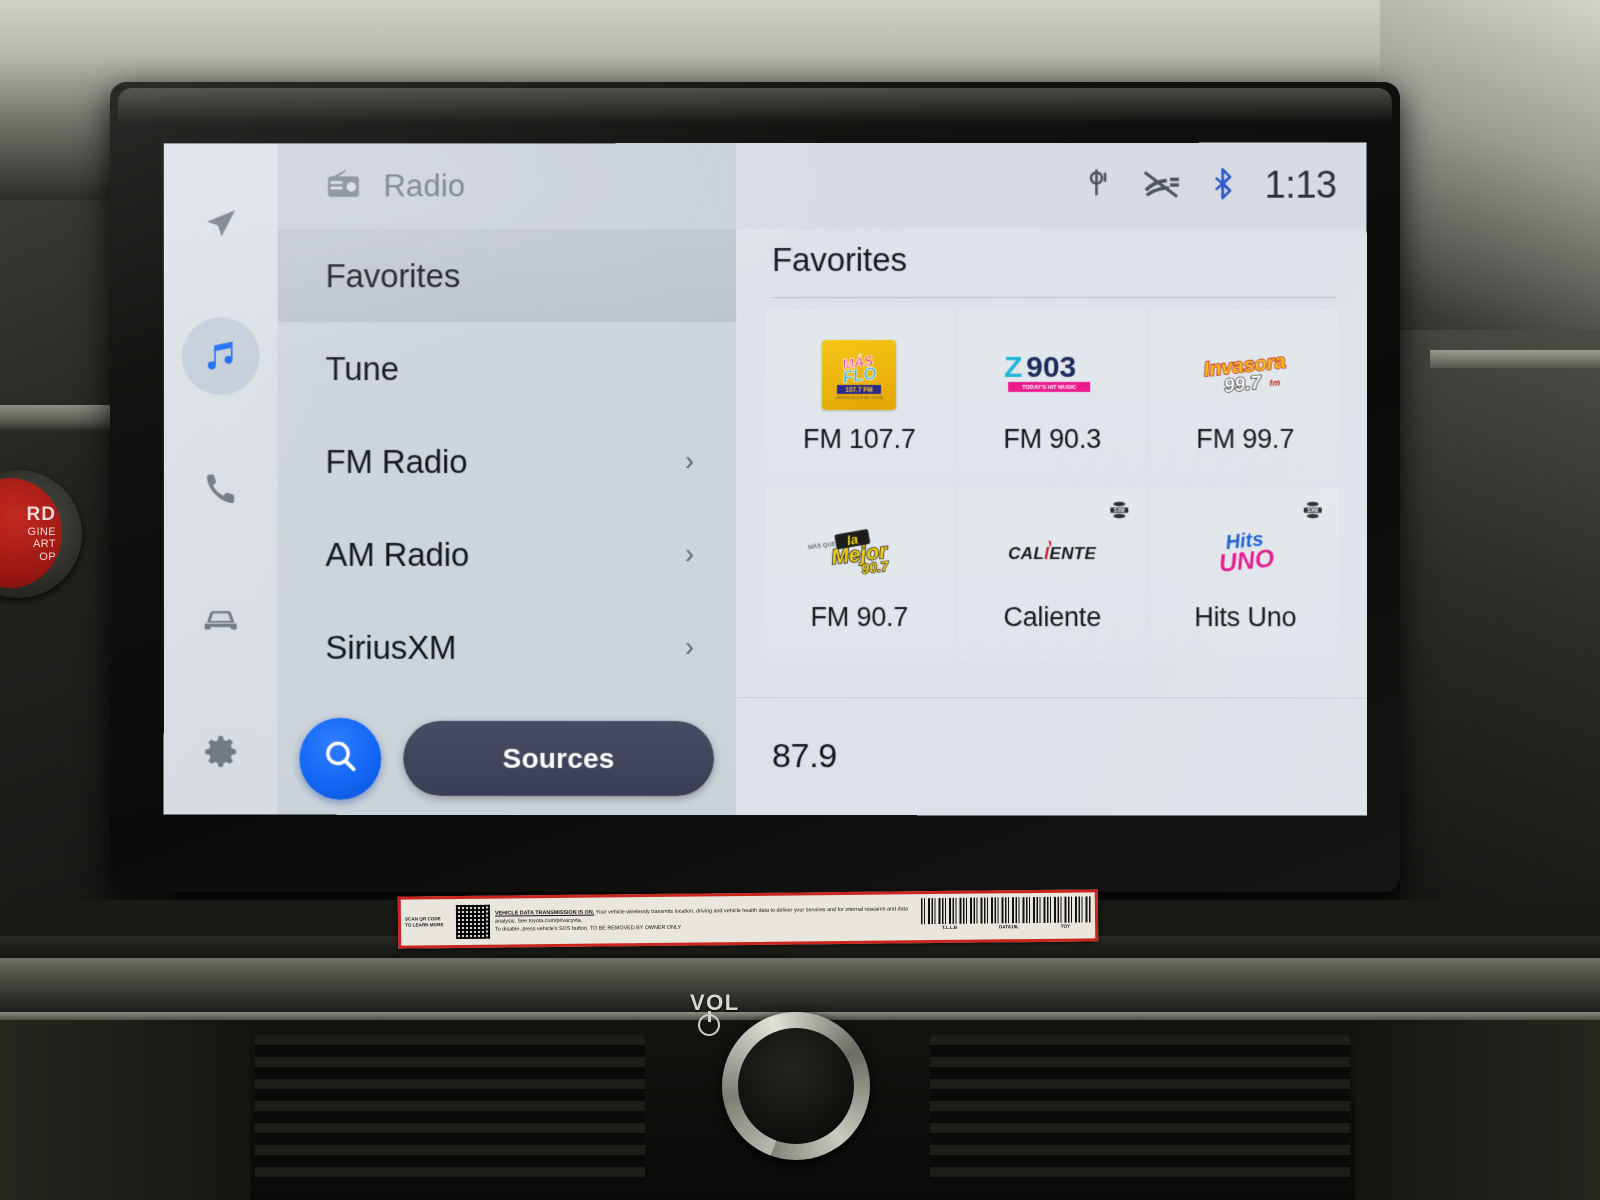 The width and height of the screenshot is (1600, 1200). What do you see at coordinates (1006, 910) in the screenshot?
I see `barcode-bars` at bounding box center [1006, 910].